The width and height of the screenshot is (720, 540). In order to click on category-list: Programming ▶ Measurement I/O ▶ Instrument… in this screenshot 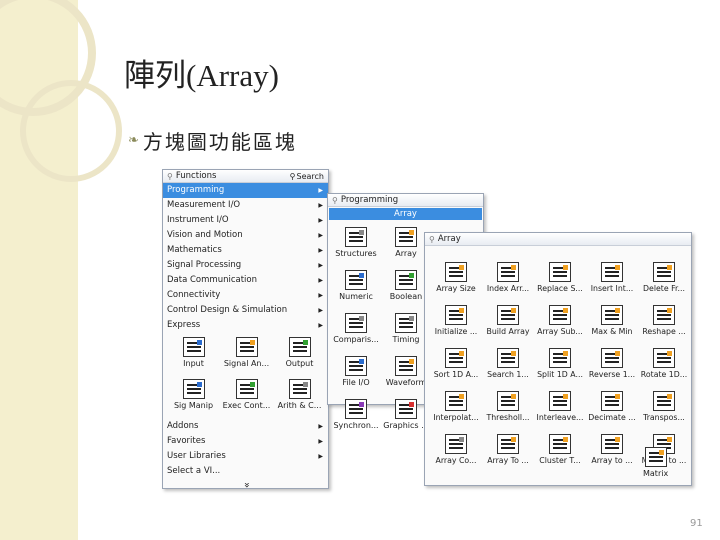, I will do `click(245, 258)`.